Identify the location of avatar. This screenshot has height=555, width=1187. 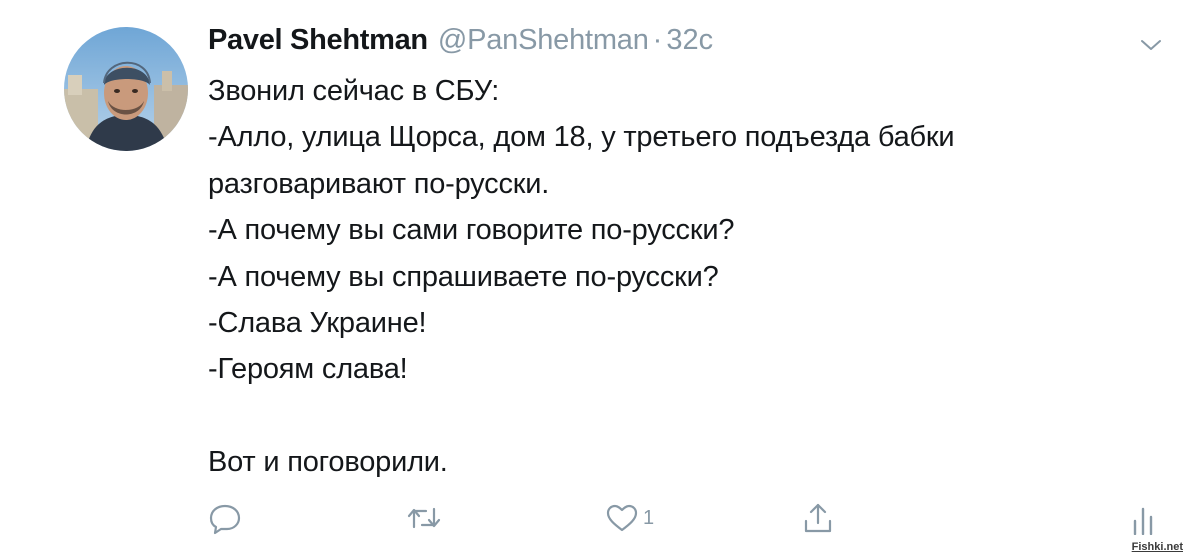
(126, 89).